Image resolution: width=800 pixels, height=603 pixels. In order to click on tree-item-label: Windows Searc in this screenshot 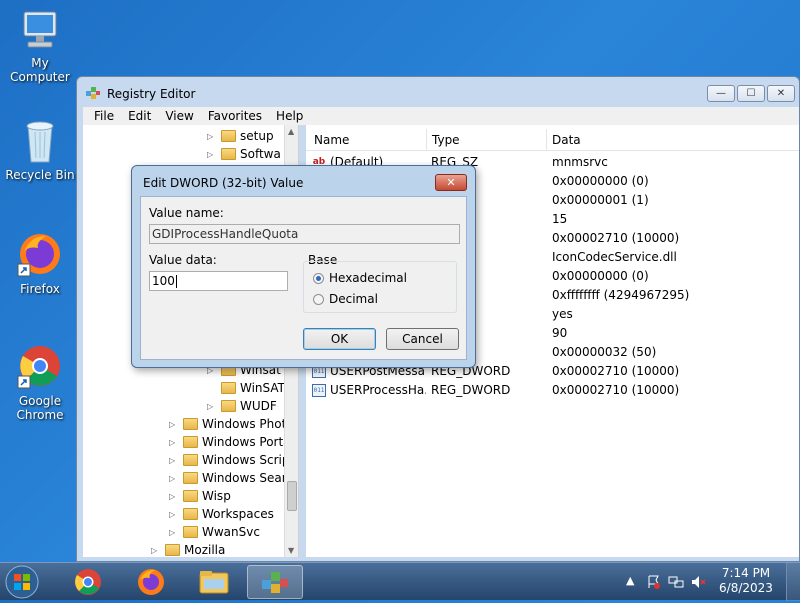, I will do `click(248, 478)`.